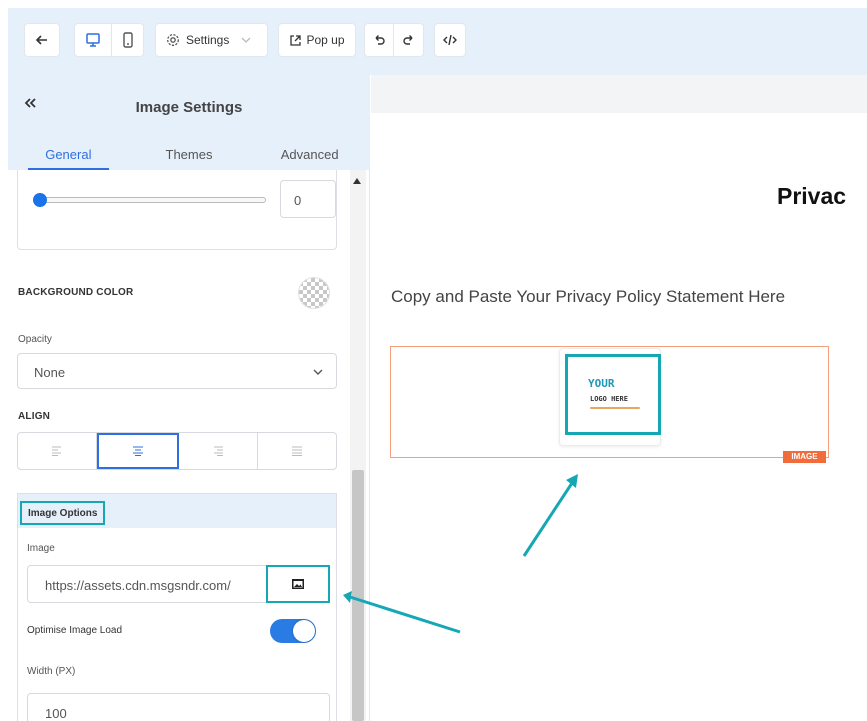 This screenshot has width=867, height=721. What do you see at coordinates (358, 595) in the screenshot?
I see `scrollbar-thumb` at bounding box center [358, 595].